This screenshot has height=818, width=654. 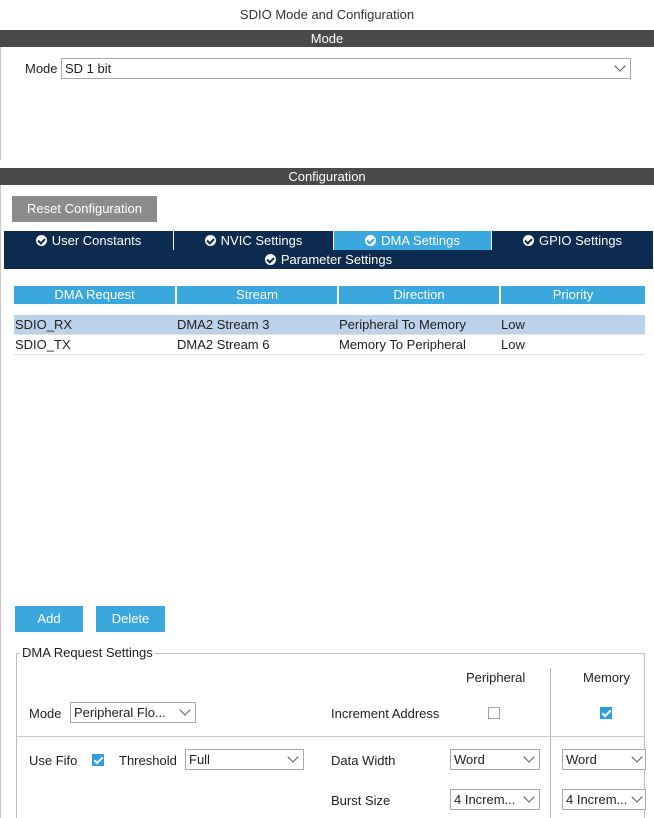 I want to click on add-button: Add, so click(x=49, y=619).